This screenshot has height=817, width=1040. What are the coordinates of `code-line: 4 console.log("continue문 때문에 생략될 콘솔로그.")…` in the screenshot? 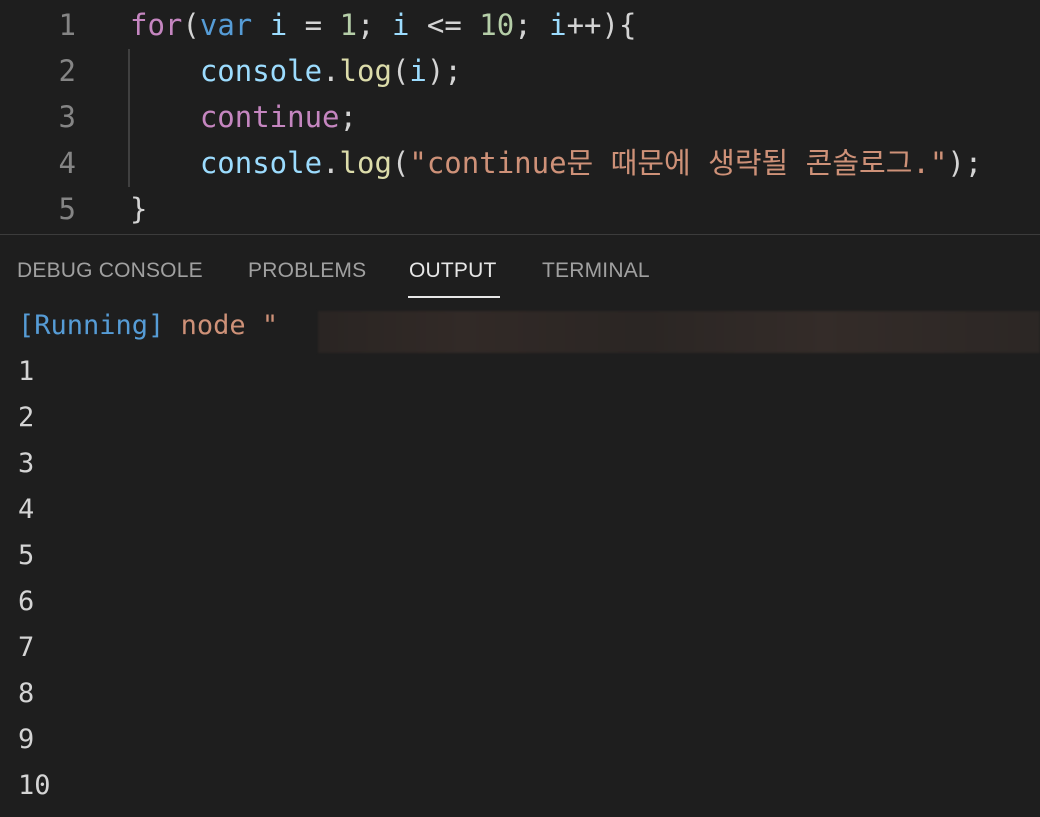 It's located at (520, 163).